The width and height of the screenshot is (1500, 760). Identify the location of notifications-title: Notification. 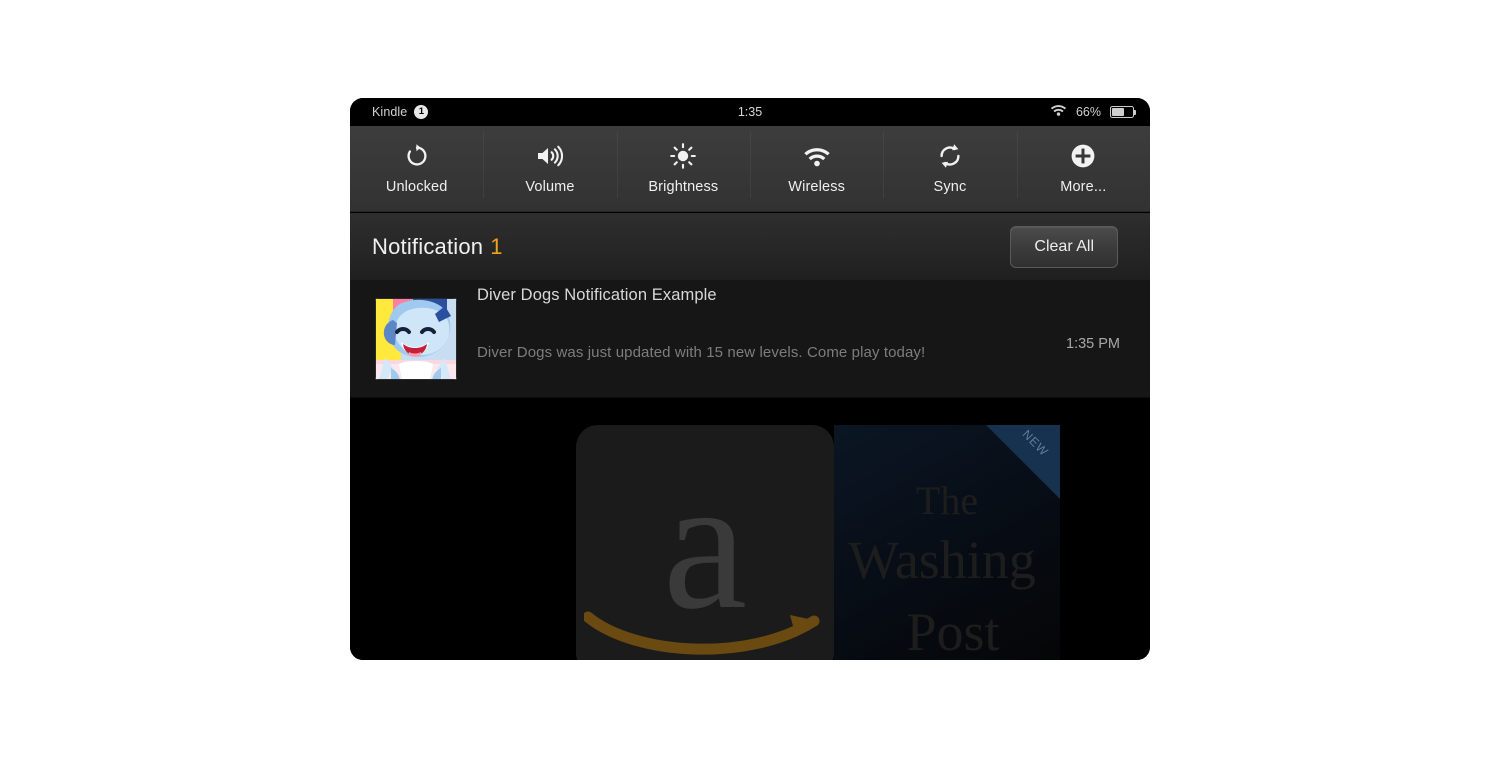
(428, 246).